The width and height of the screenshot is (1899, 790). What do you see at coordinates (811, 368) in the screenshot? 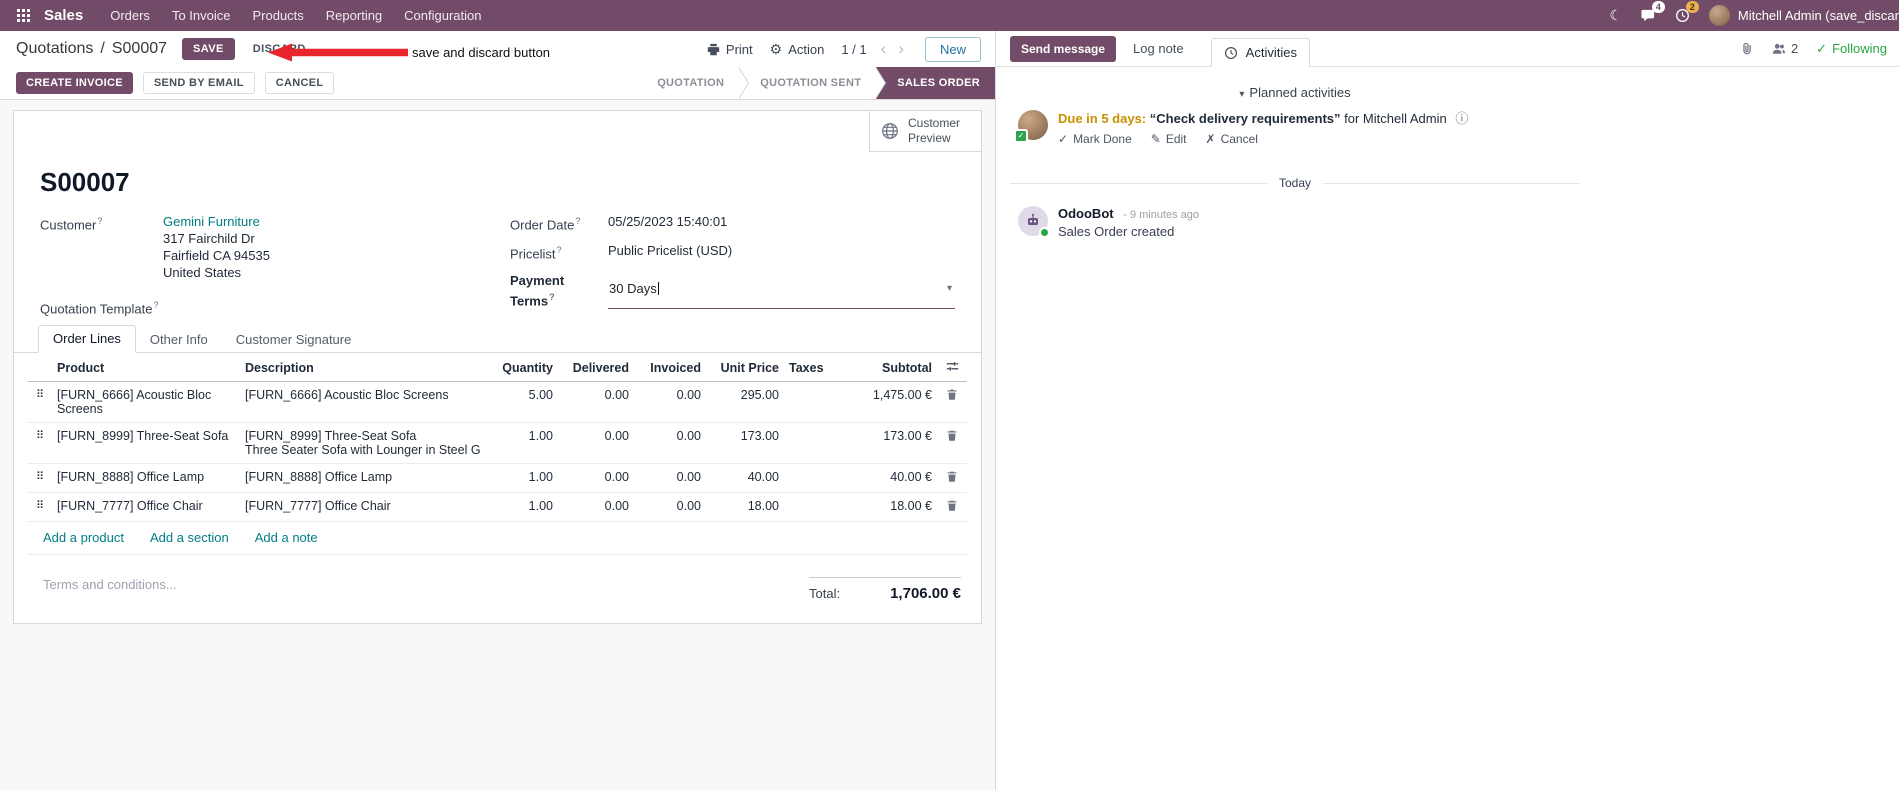
I see `col-taxes: Taxes` at bounding box center [811, 368].